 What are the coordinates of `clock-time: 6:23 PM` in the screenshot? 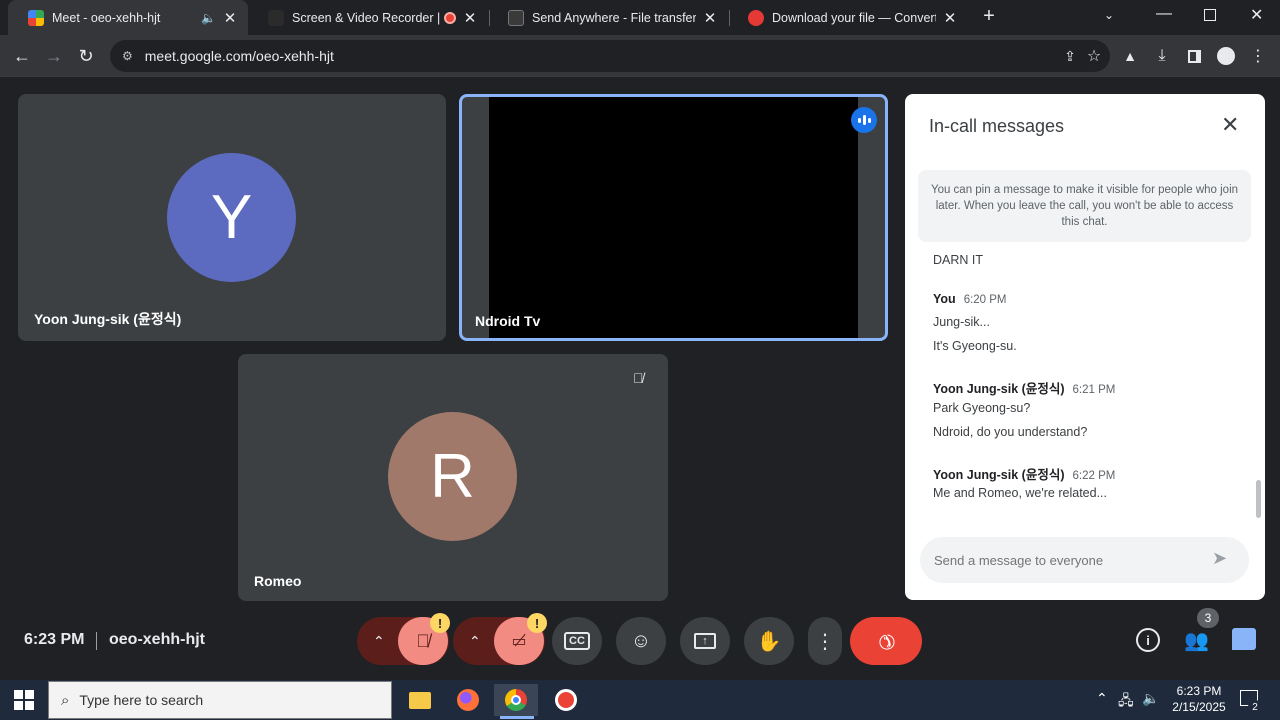 It's located at (1199, 691).